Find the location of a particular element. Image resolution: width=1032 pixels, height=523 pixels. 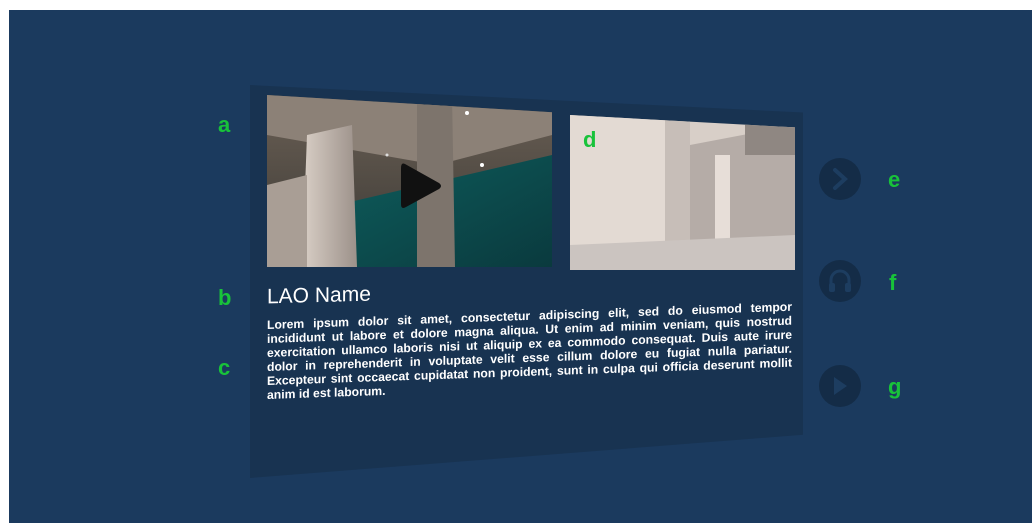

headphones-icon is located at coordinates (840, 280).